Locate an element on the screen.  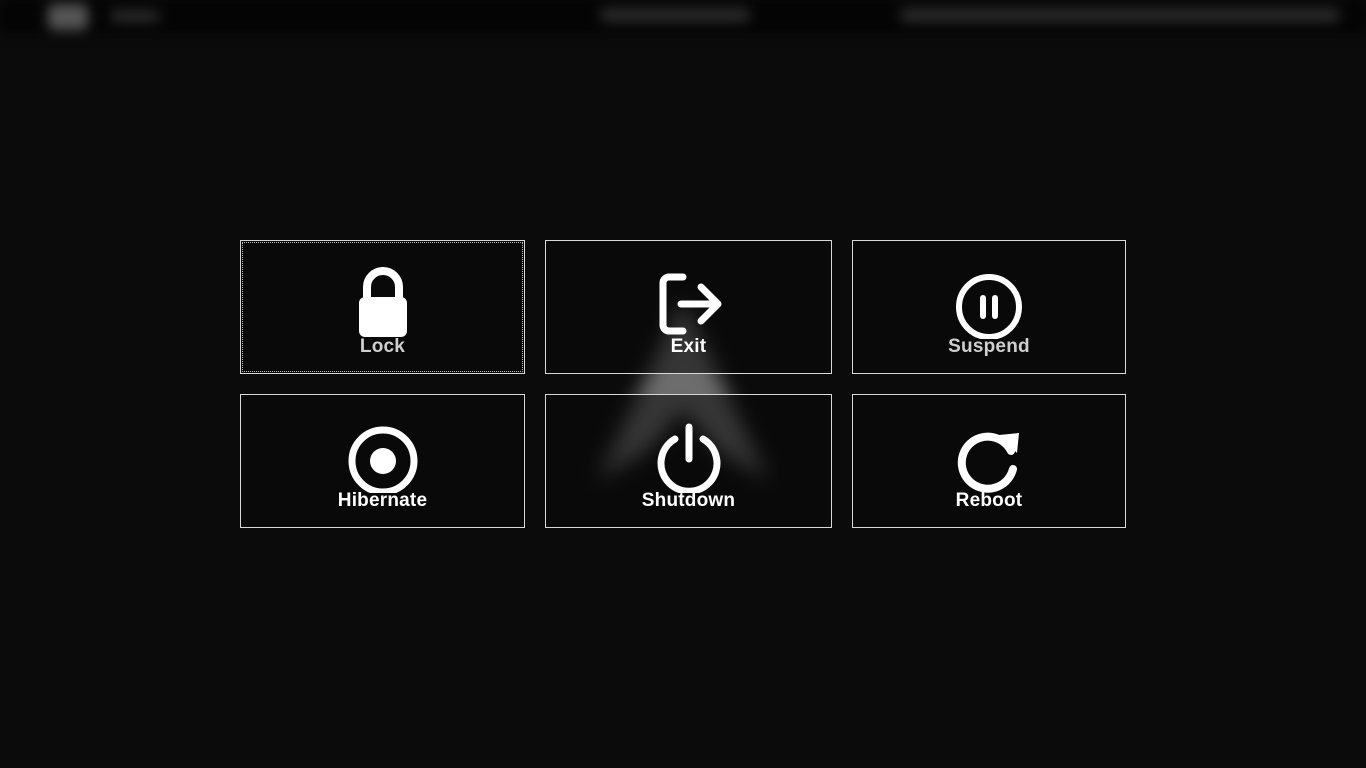
lock-button: Lock is located at coordinates (382, 307).